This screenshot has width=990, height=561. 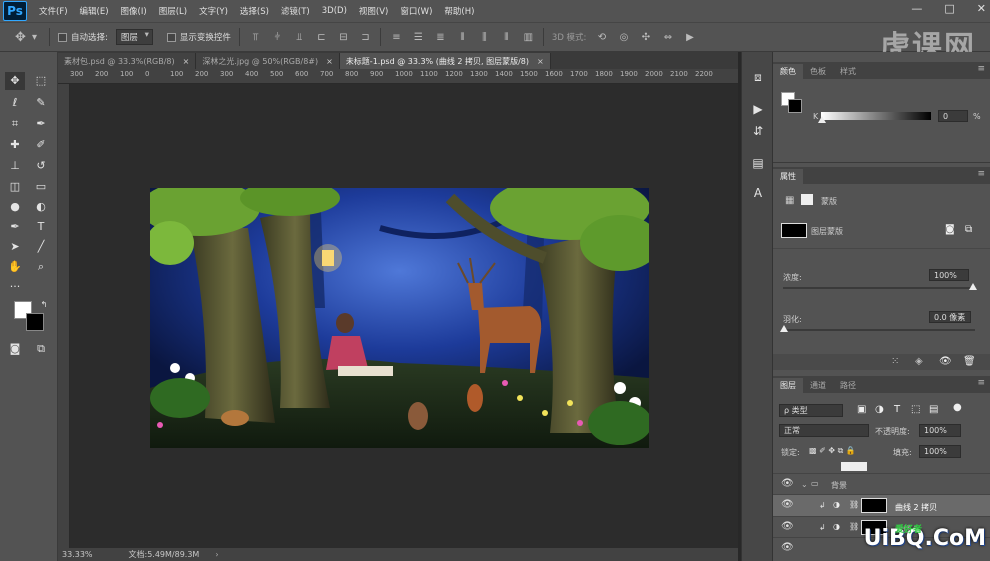 I want to click on align-bottom-icon: ⫫, so click(x=299, y=37).